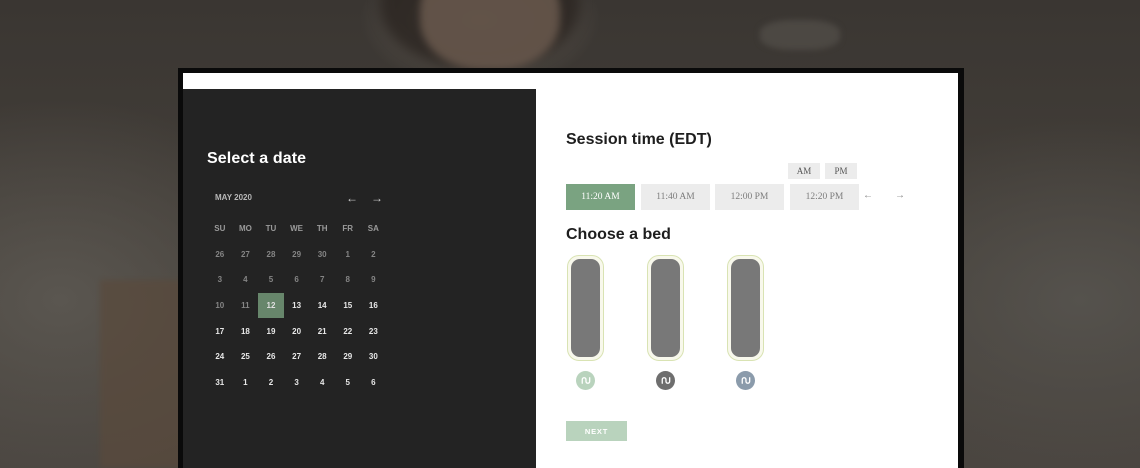 This screenshot has width=1140, height=468. I want to click on calendar-day: 7, so click(322, 280).